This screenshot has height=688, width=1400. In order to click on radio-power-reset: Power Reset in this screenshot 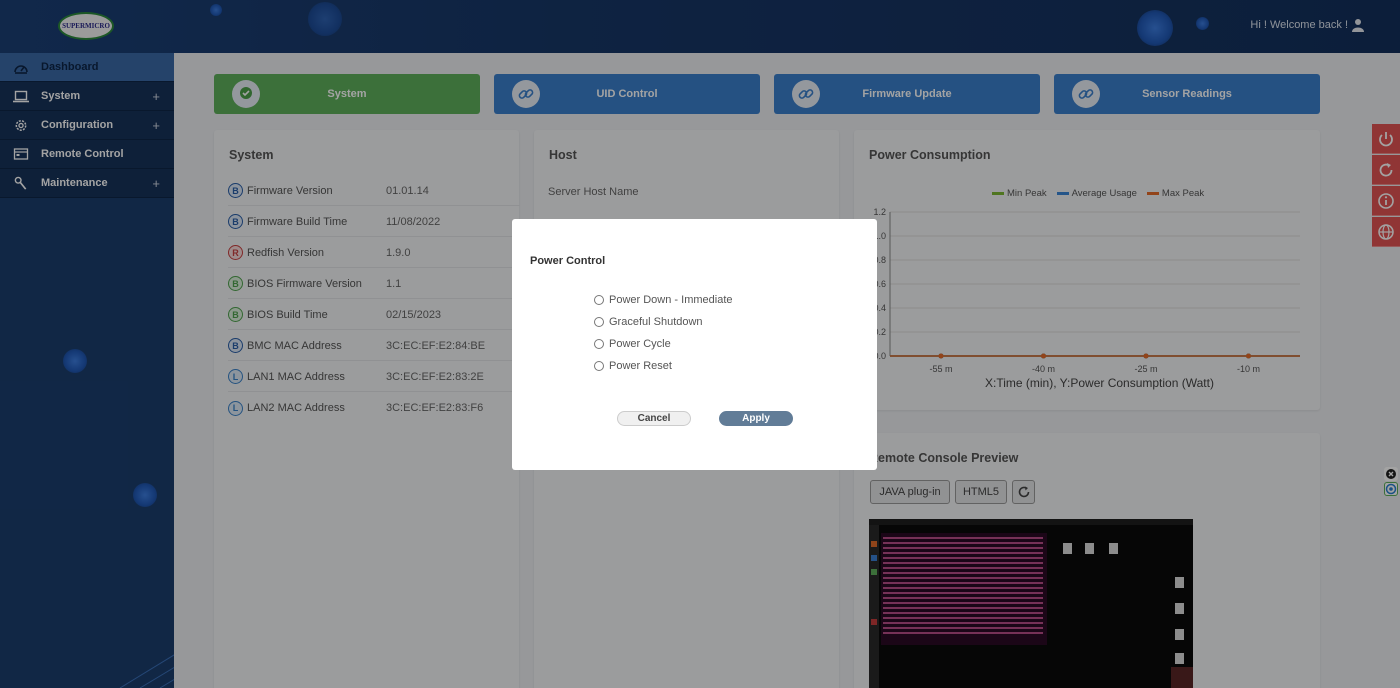, I will do `click(633, 366)`.